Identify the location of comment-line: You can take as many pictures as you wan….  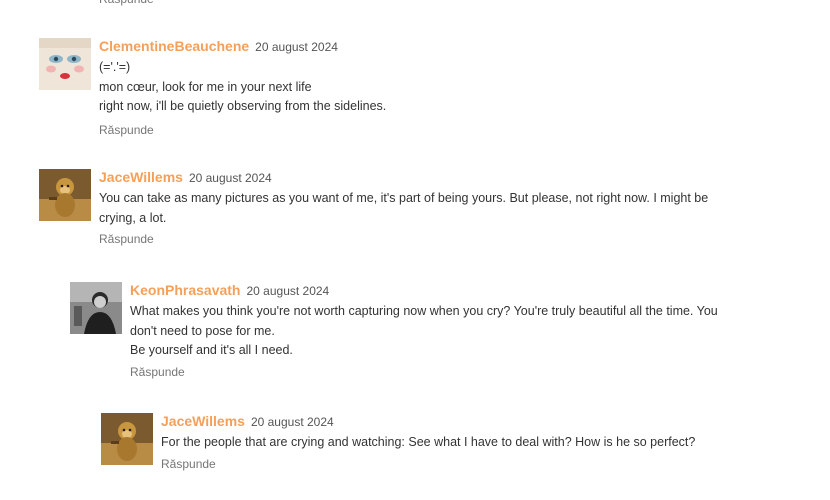
(404, 208).